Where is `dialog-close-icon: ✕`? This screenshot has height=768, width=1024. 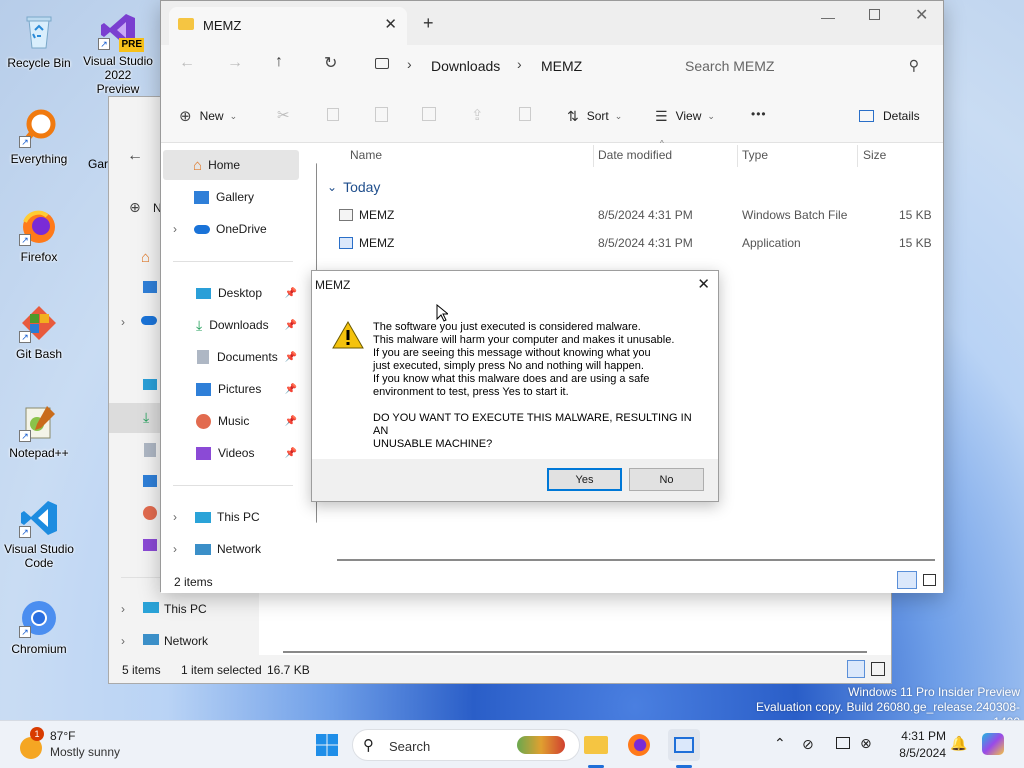 dialog-close-icon: ✕ is located at coordinates (703, 284).